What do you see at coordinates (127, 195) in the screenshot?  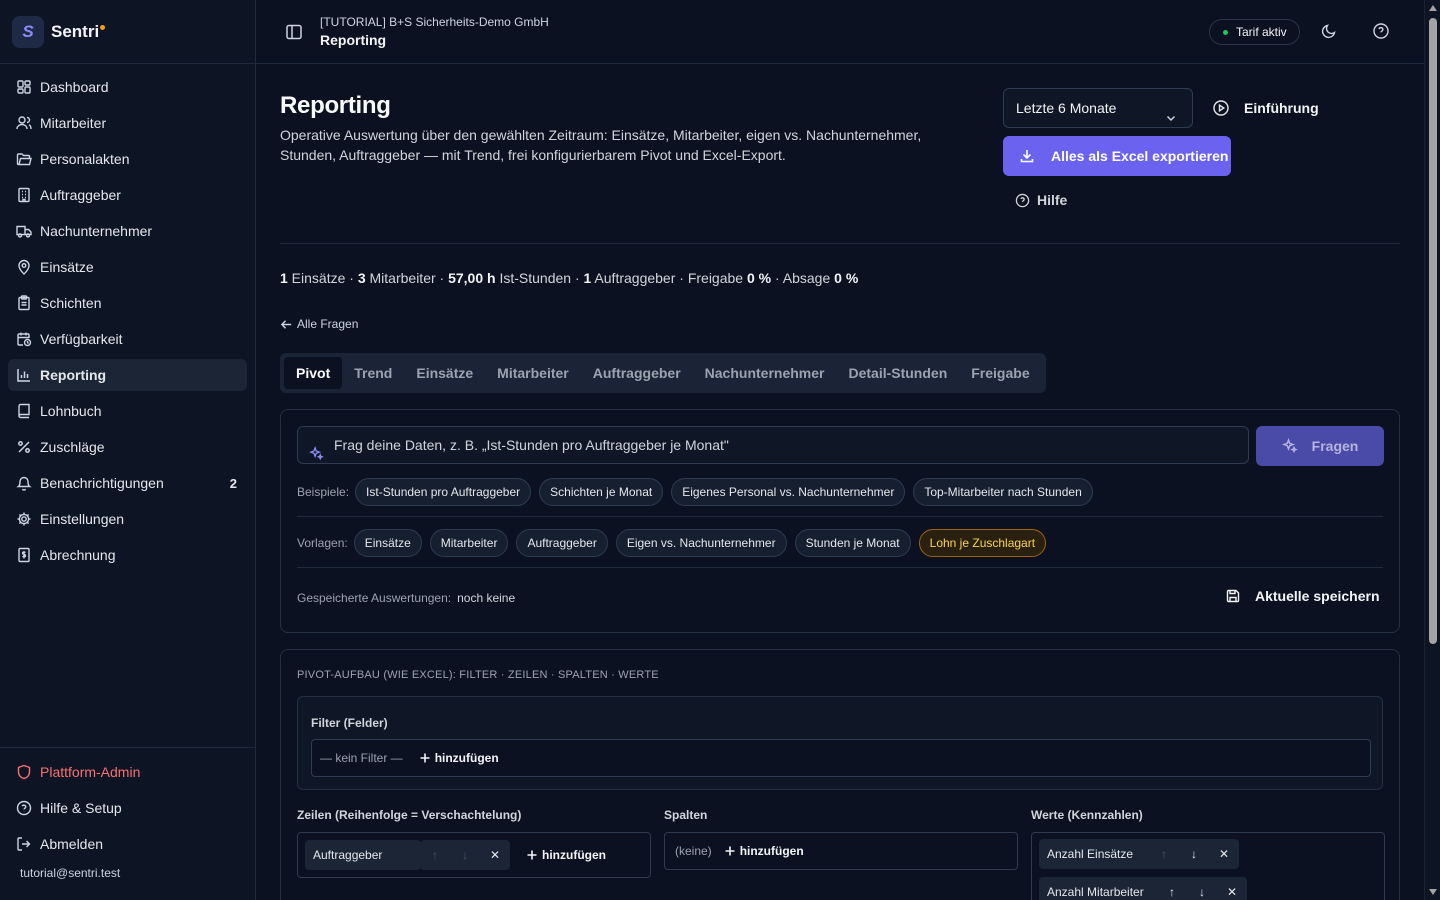 I see `sidebar-item-auftraggeber: Auftraggeber` at bounding box center [127, 195].